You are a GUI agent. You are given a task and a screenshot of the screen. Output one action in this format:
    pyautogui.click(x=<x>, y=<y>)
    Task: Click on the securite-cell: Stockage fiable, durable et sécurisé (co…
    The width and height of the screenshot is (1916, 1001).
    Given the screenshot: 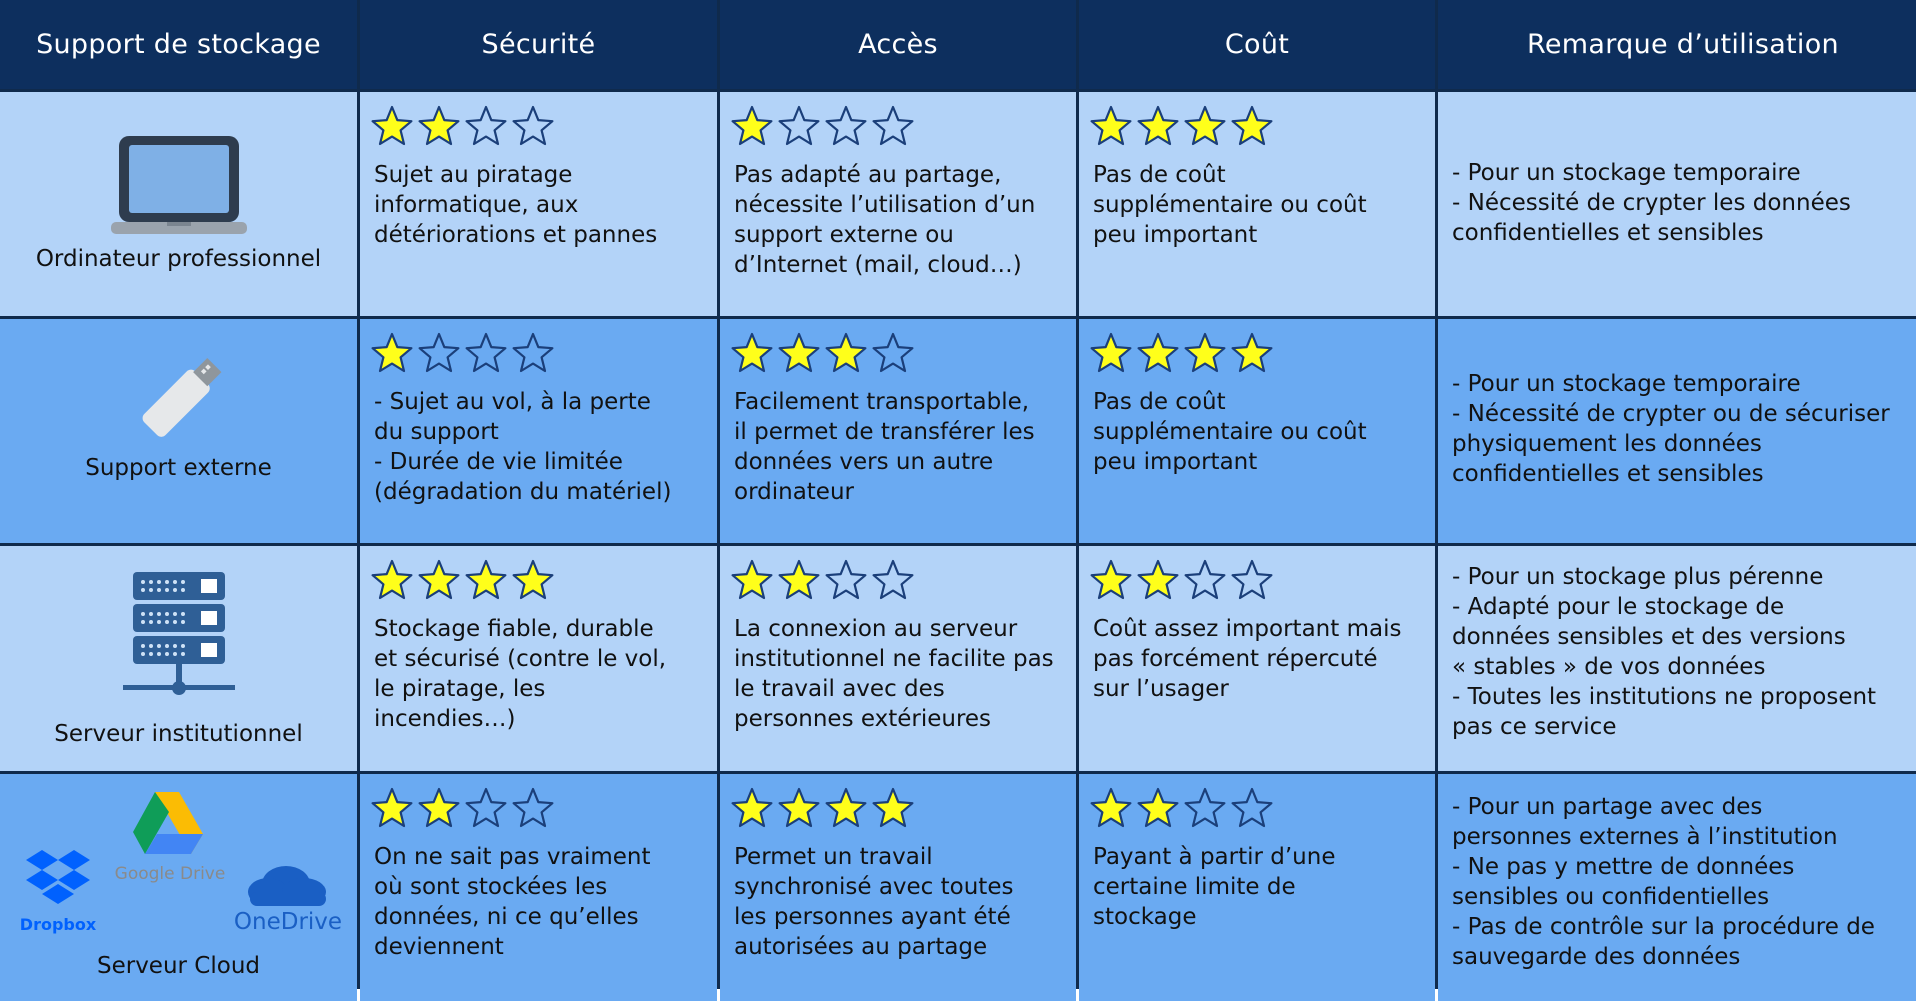 What is the action you would take?
    pyautogui.click(x=538, y=658)
    